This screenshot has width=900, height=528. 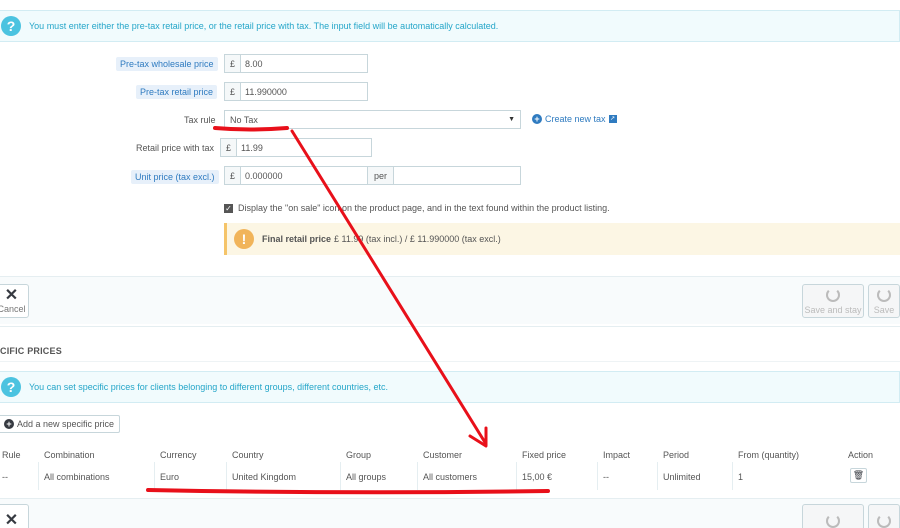 What do you see at coordinates (372, 119) in the screenshot?
I see `tax-rule-select: No Tax ▼` at bounding box center [372, 119].